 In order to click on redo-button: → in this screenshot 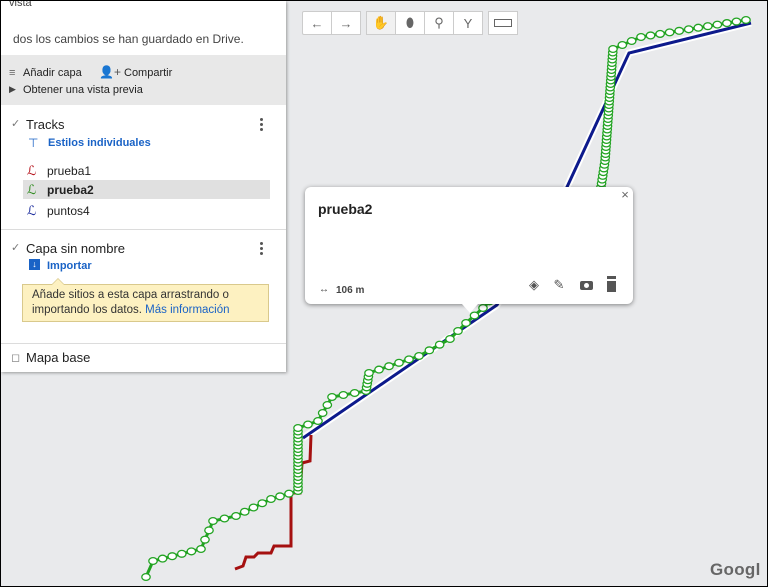, I will do `click(346, 23)`.